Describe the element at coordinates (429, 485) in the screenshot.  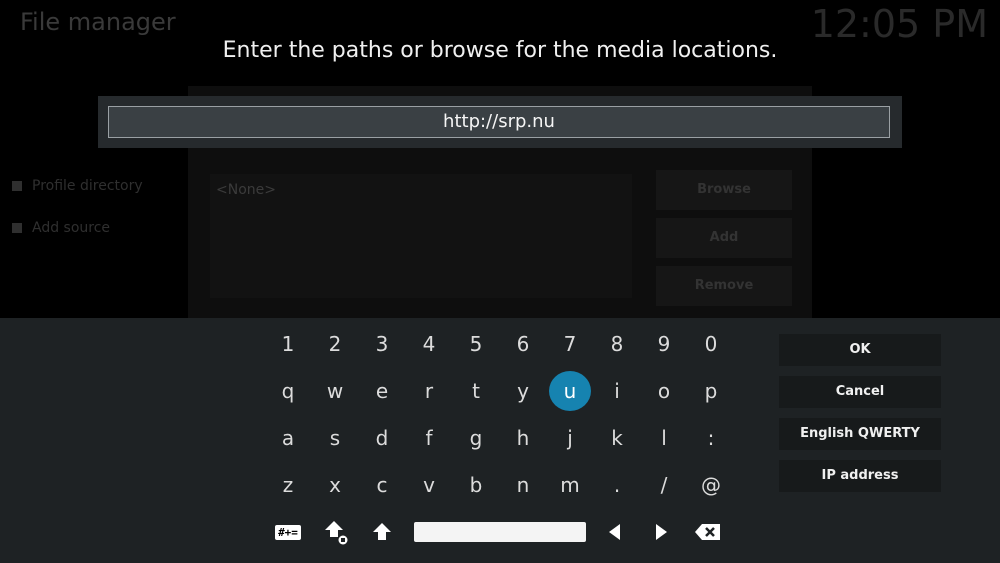
I see `key-v: v` at that location.